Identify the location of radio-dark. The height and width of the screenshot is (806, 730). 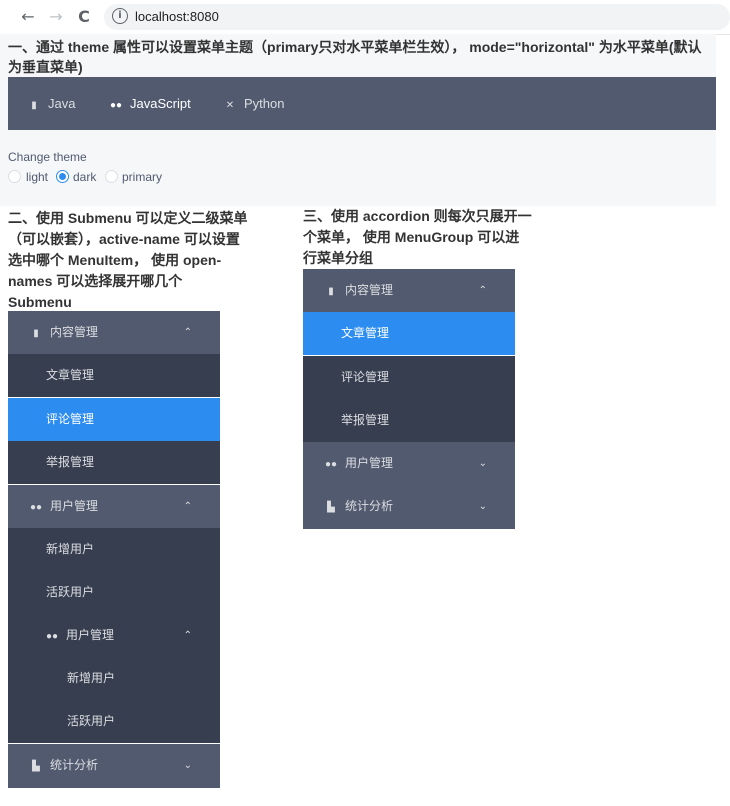
(62, 176).